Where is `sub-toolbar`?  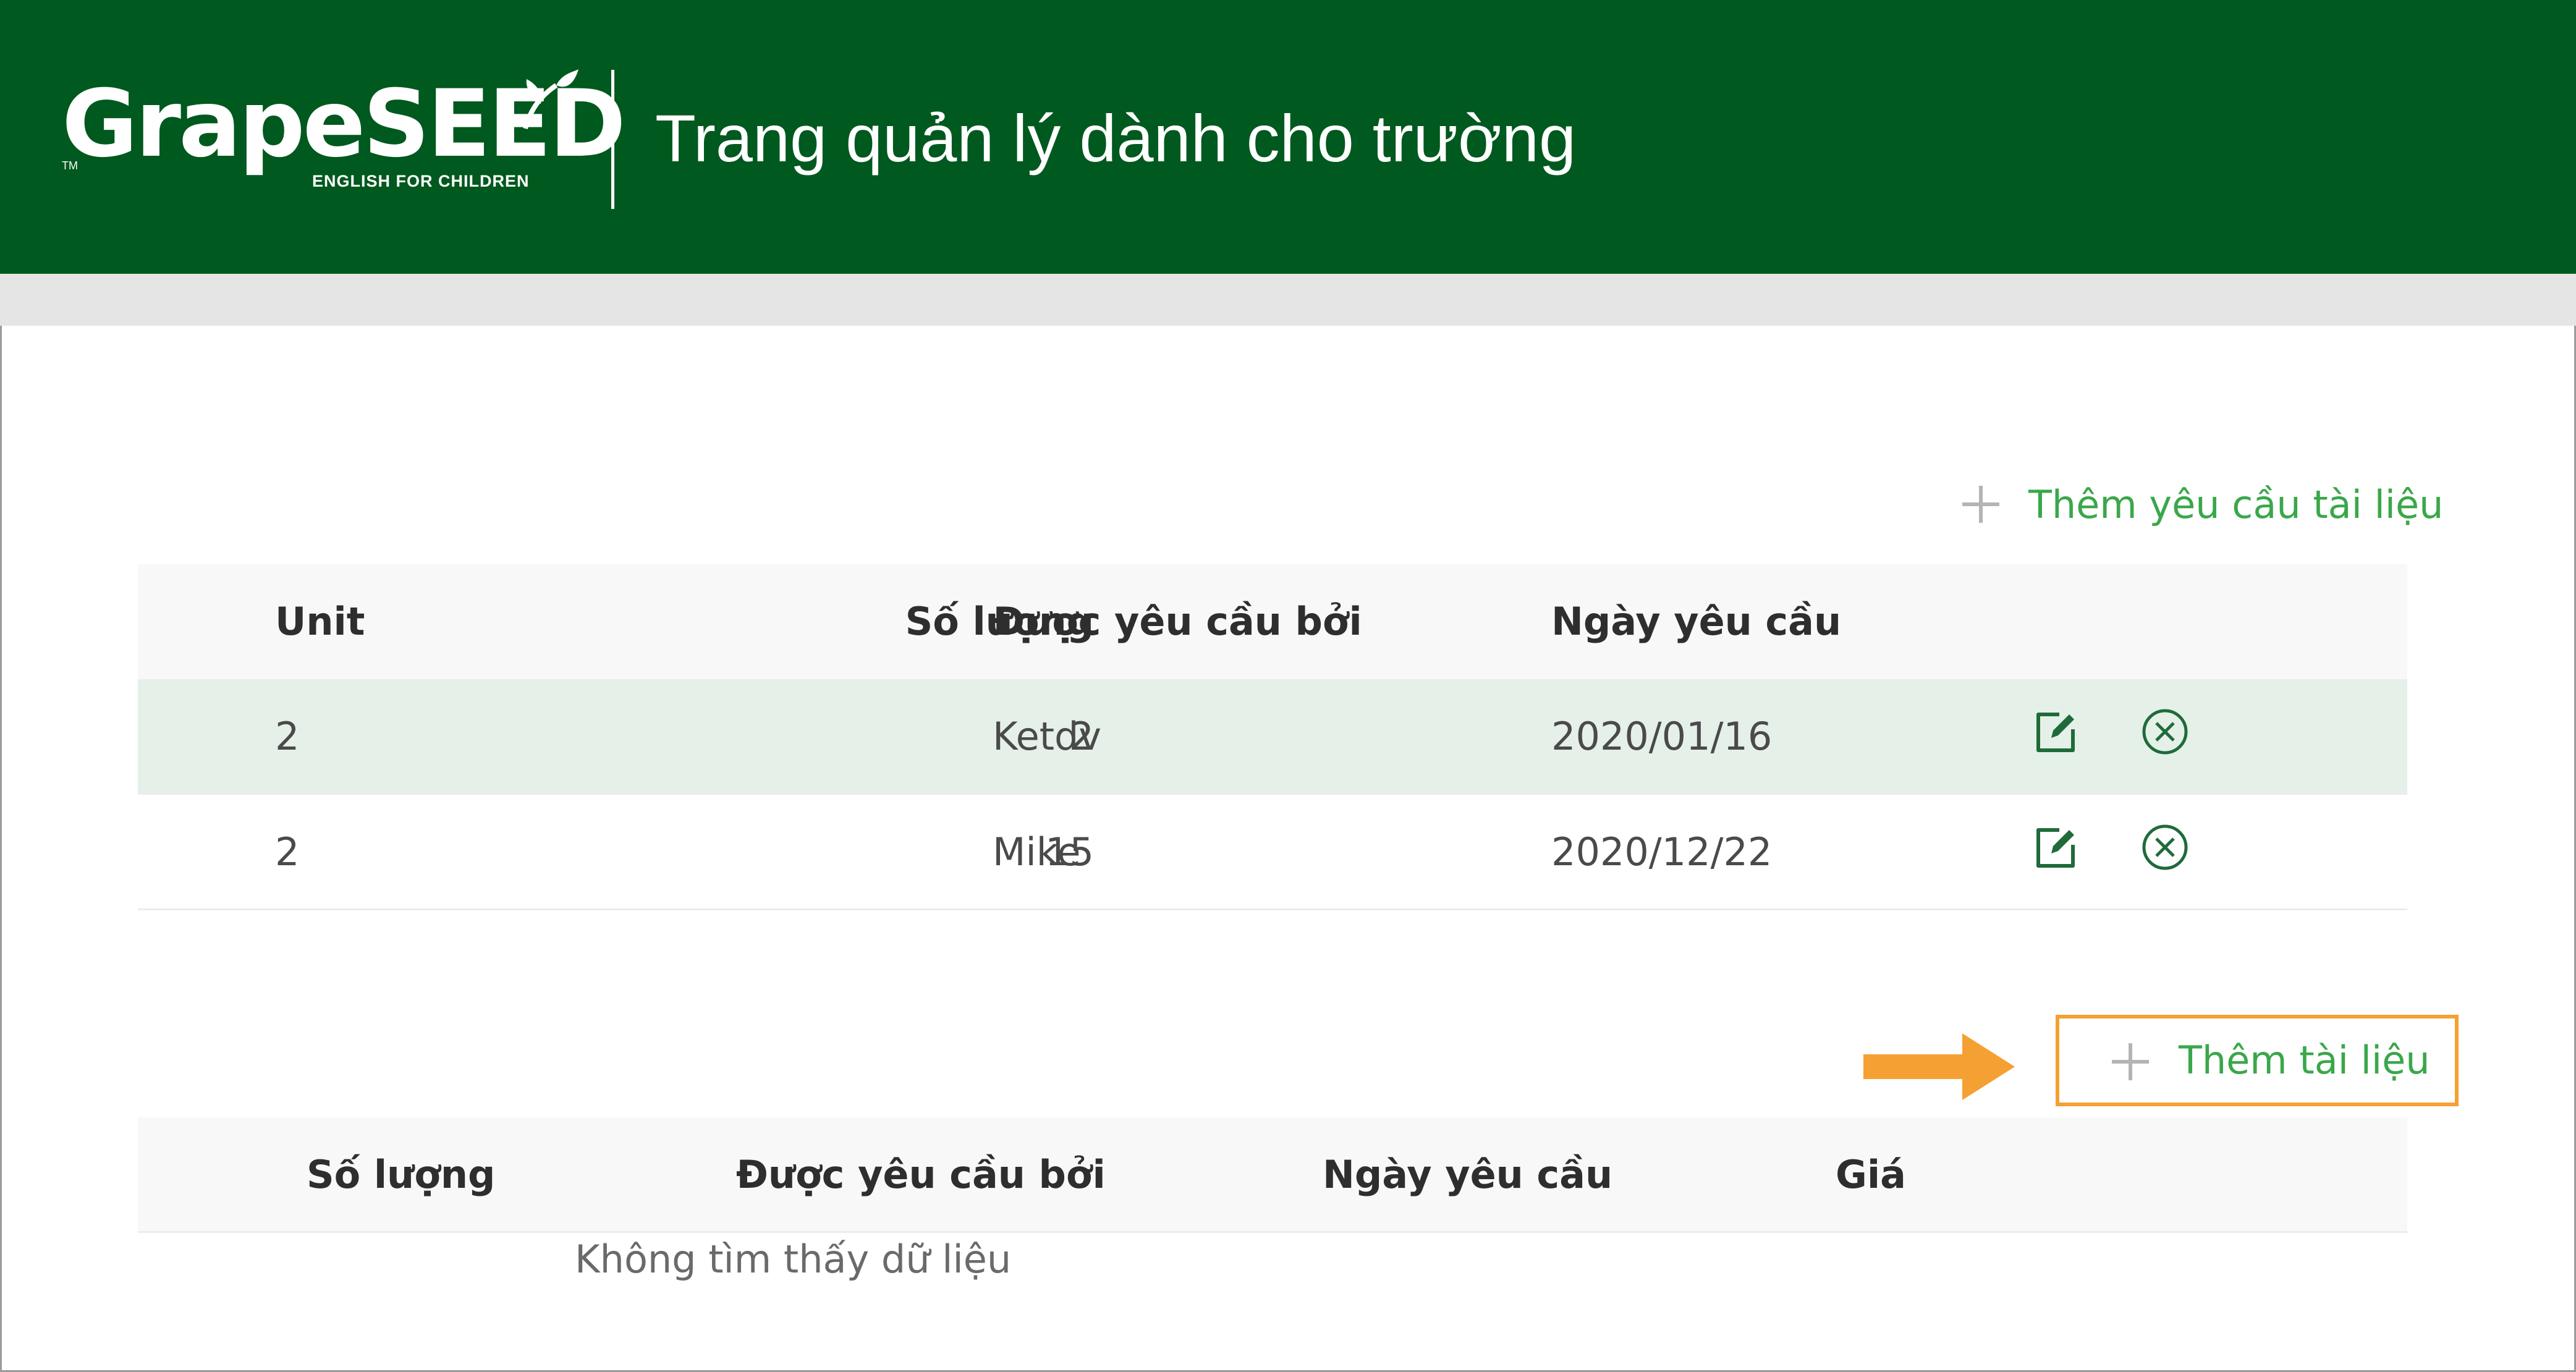
sub-toolbar is located at coordinates (1288, 300).